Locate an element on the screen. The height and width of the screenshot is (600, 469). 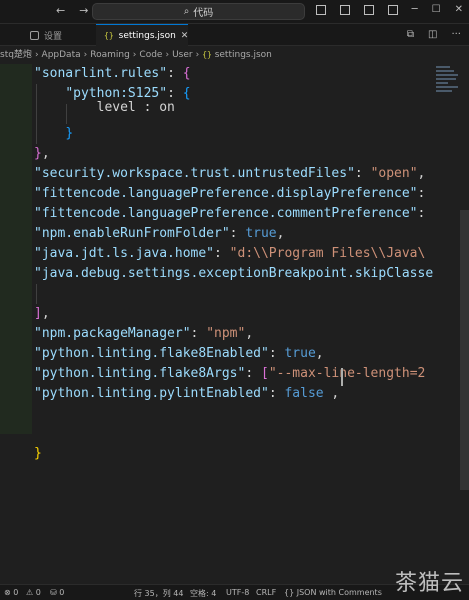
tab-label: 设置 is located at coordinates (53, 36).